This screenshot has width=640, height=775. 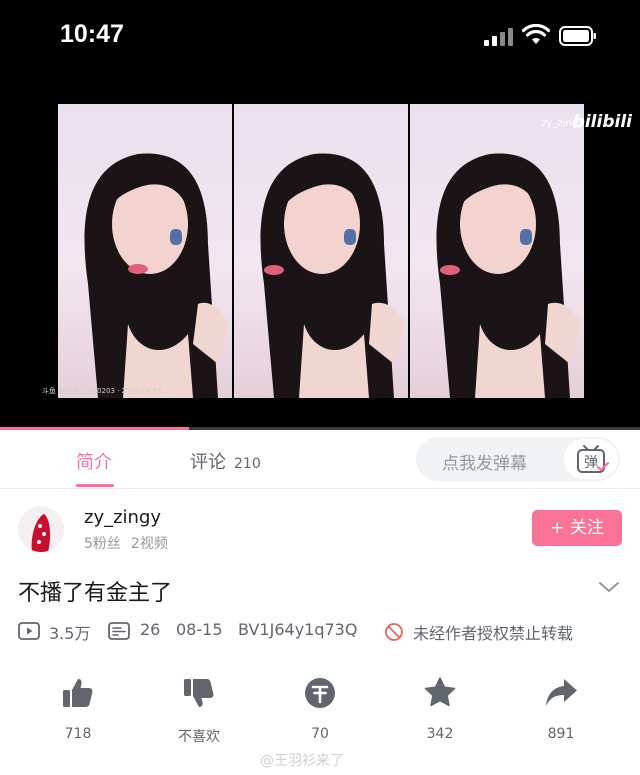 What do you see at coordinates (302, 761) in the screenshot?
I see `weibo-watermark: @王羽衫来了` at bounding box center [302, 761].